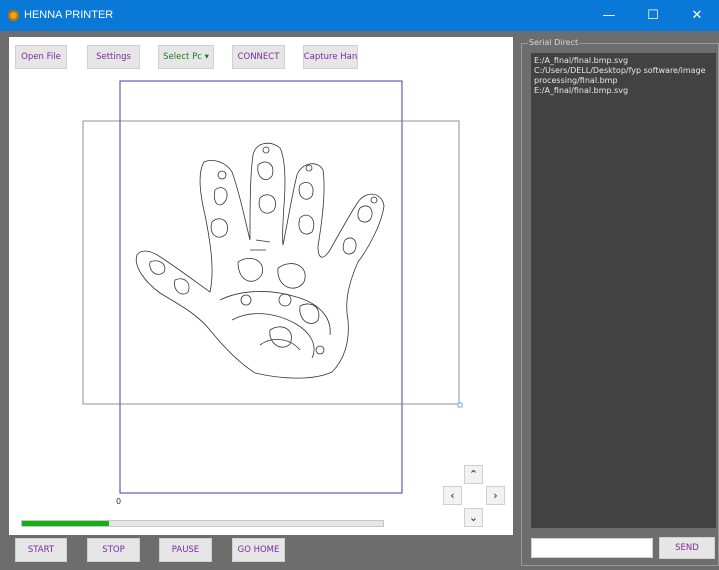 The width and height of the screenshot is (719, 570). Describe the element at coordinates (258, 550) in the screenshot. I see `go-home-button: GO HOME` at that location.